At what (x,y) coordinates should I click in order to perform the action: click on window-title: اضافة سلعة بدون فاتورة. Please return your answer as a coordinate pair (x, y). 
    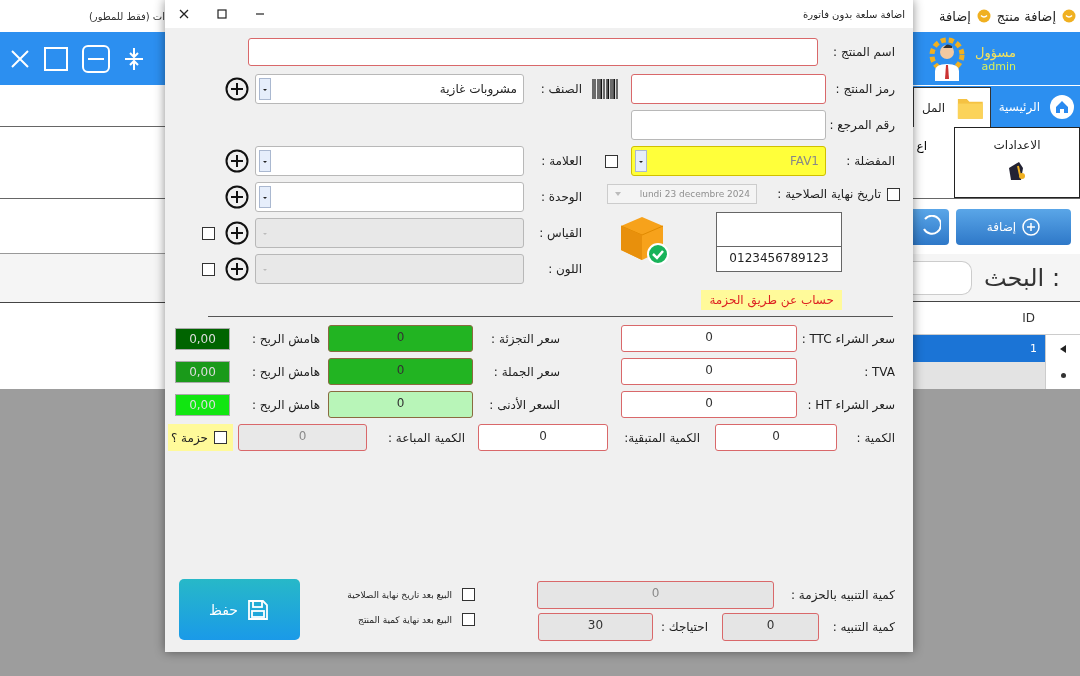
    Looking at the image, I should click on (854, 14).